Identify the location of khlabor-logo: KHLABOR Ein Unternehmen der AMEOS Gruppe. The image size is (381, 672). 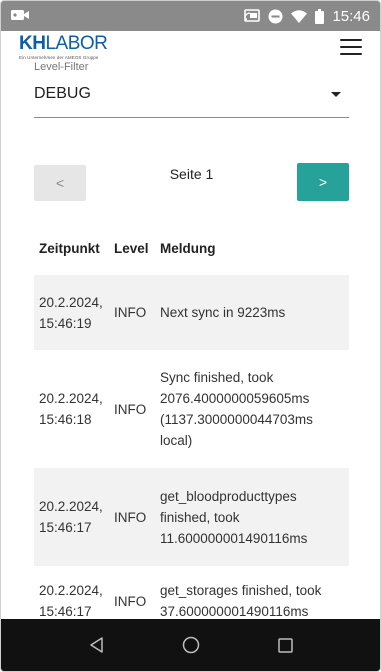
(63, 47).